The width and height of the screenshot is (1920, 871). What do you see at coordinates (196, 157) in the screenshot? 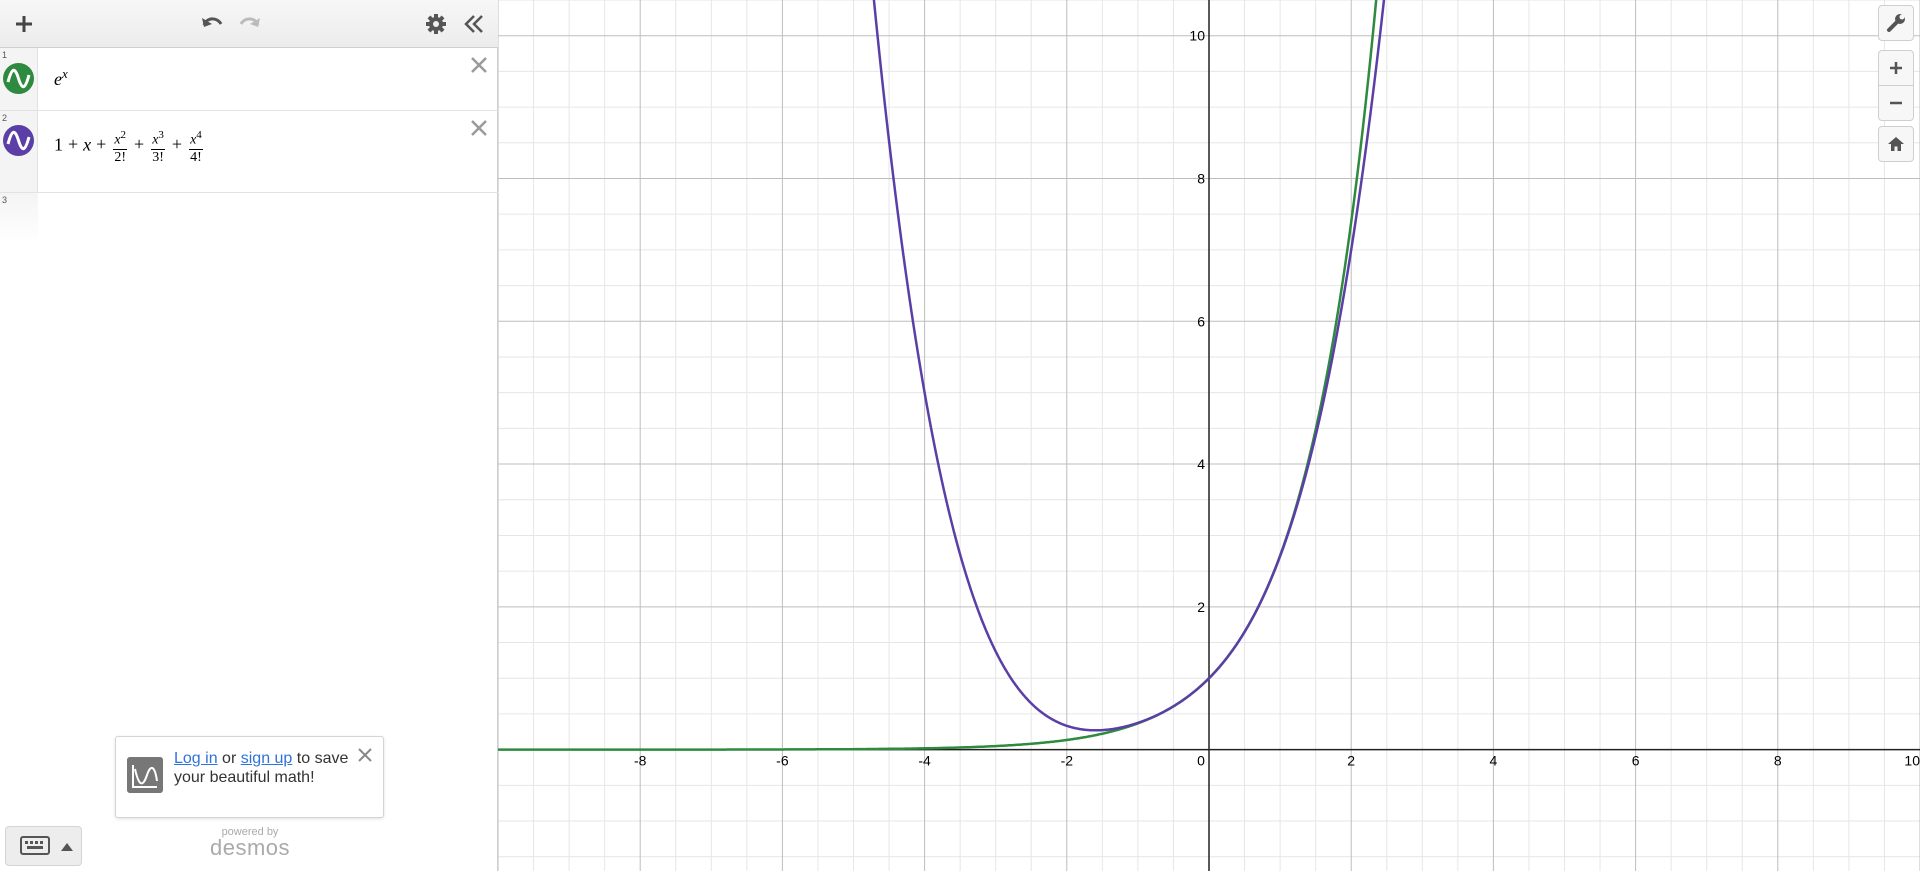
I see `fraction-denominator: 4!` at bounding box center [196, 157].